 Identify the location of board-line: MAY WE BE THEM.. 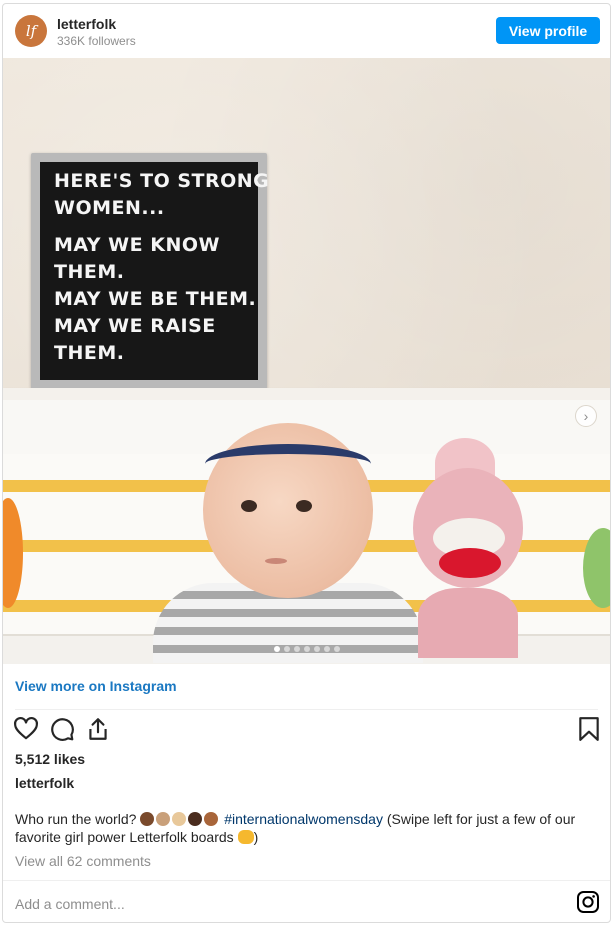
(155, 299).